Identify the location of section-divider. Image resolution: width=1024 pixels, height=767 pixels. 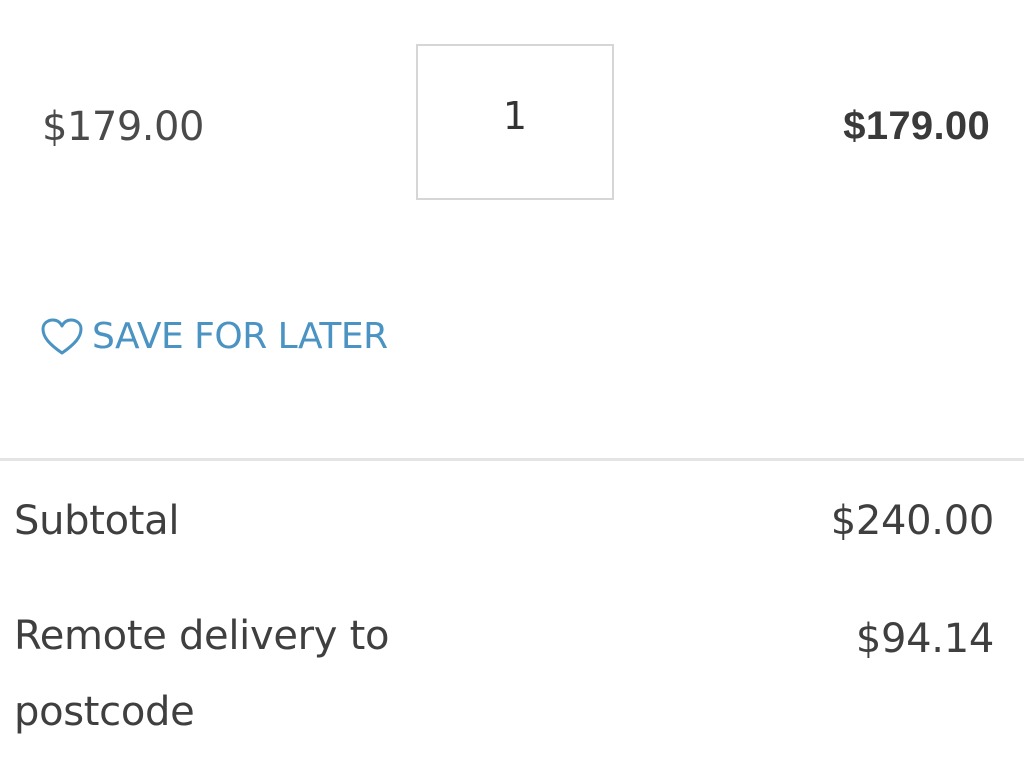
(512, 459).